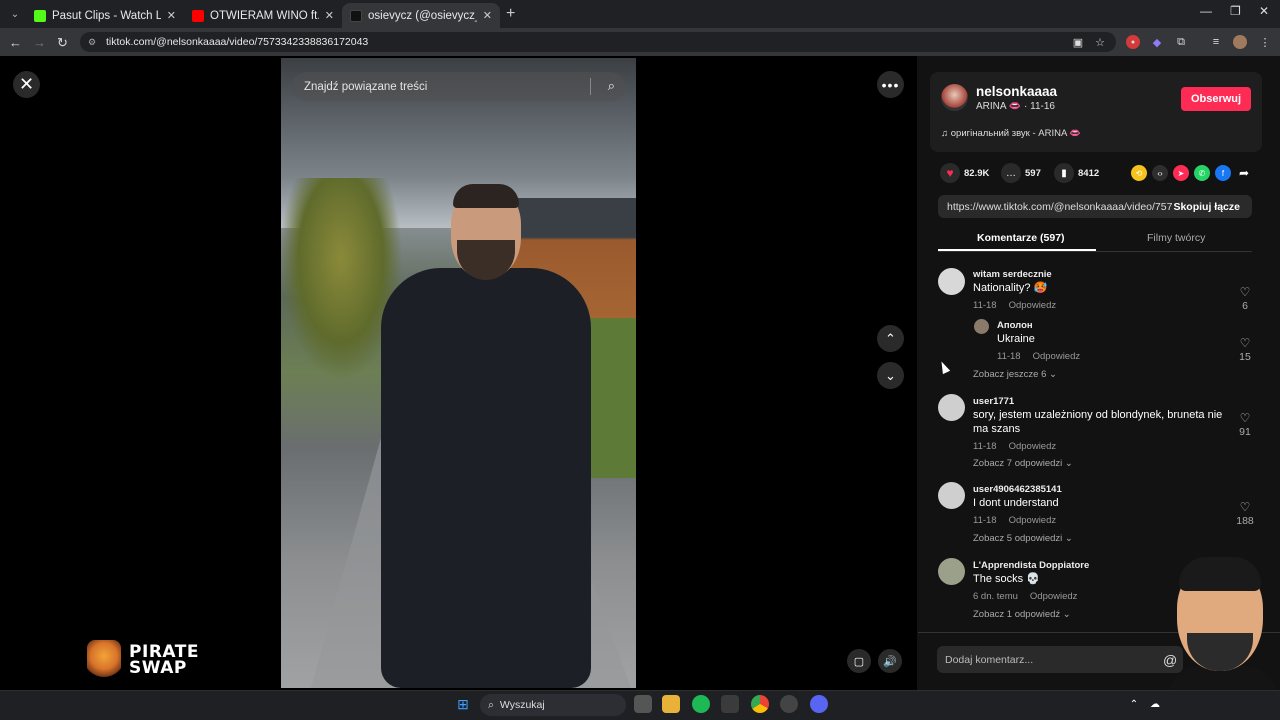 The image size is (1280, 720). I want to click on browser-tab-tiktok: osievycz (@osievycz_) | TikTok ✕, so click(421, 15).